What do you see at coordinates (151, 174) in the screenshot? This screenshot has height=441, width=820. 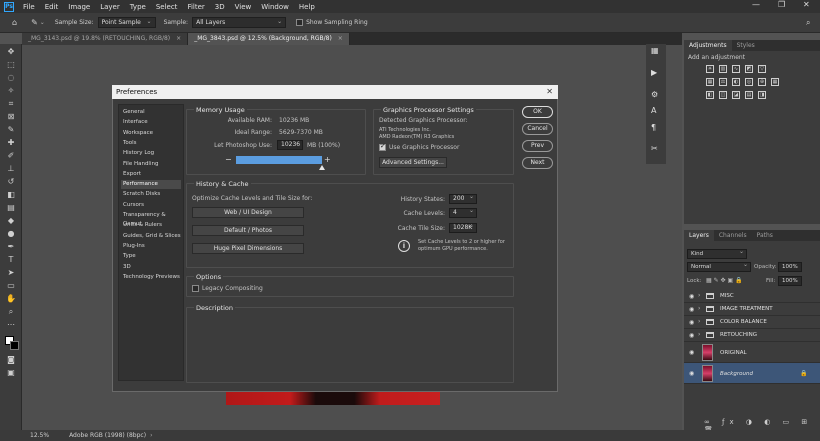 I see `nav-item-export: Export` at bounding box center [151, 174].